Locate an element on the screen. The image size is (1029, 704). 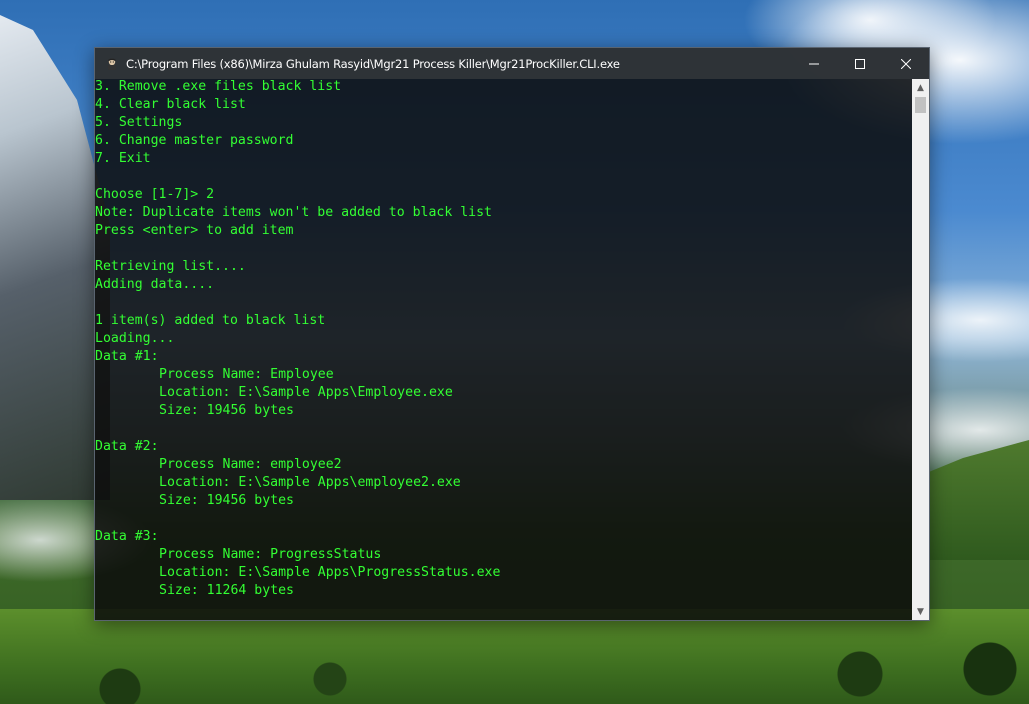
close-icon is located at coordinates (906, 63).